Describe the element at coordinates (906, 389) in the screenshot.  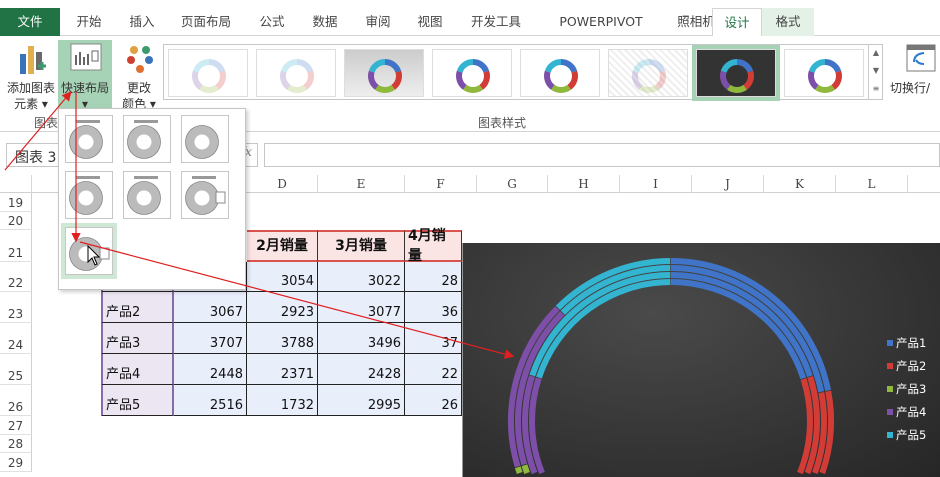
I see `legend-item: 产品3` at that location.